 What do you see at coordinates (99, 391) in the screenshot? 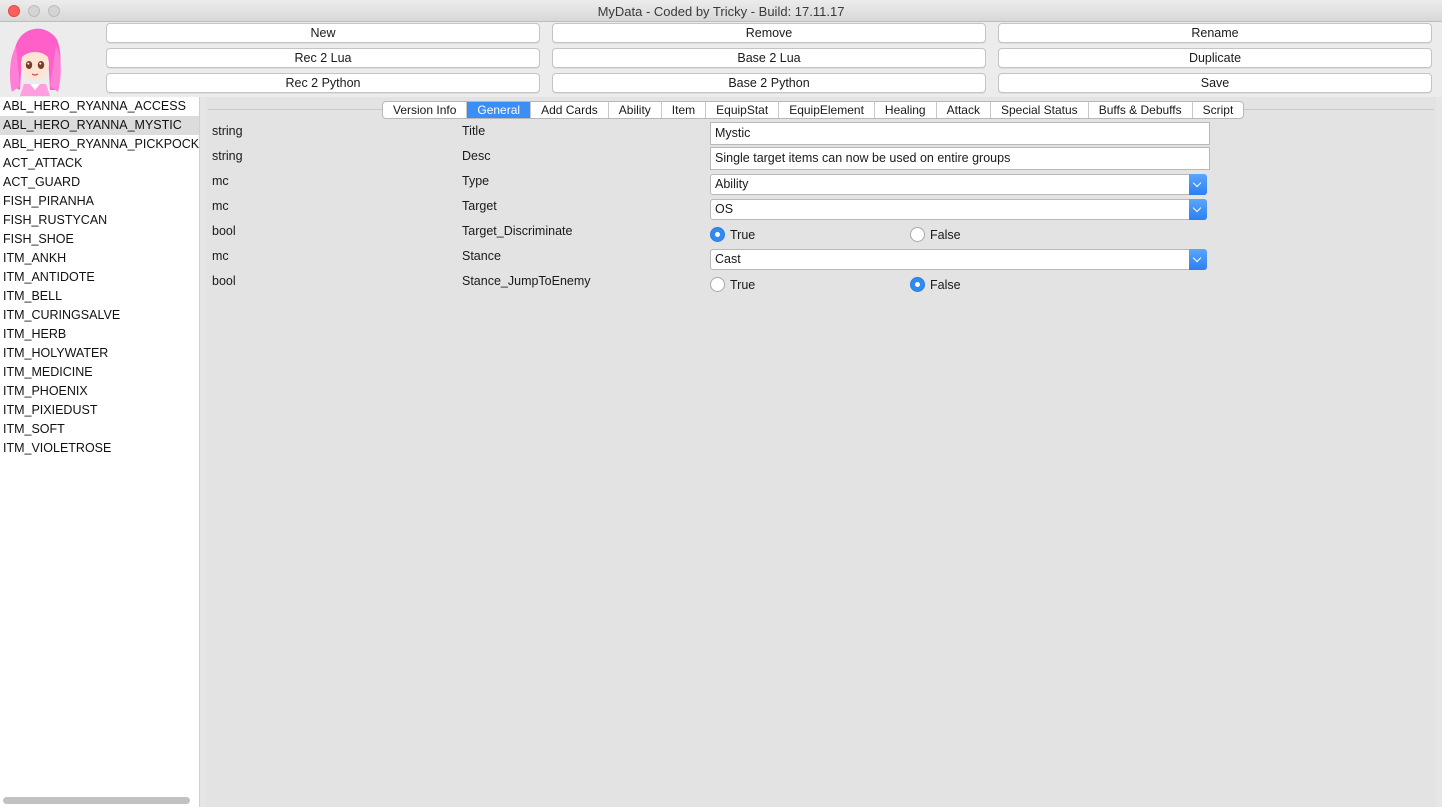
I see `list-item: ITM_PHOENIX` at bounding box center [99, 391].